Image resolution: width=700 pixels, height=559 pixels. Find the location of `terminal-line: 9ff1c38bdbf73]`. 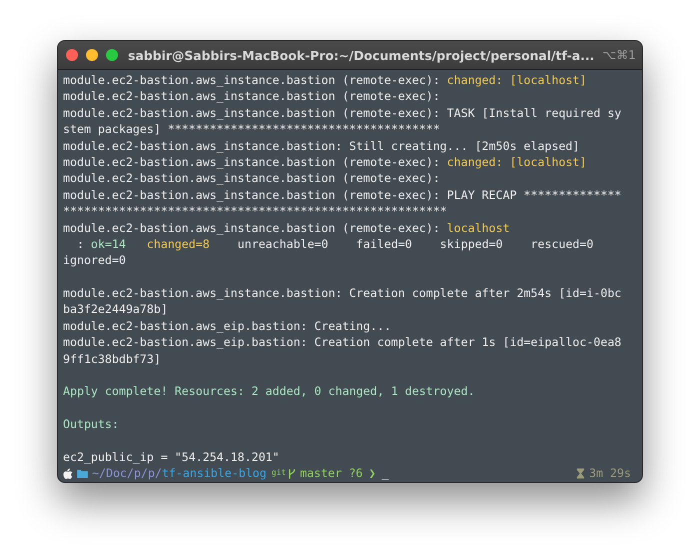

terminal-line: 9ff1c38bdbf73] is located at coordinates (112, 359).